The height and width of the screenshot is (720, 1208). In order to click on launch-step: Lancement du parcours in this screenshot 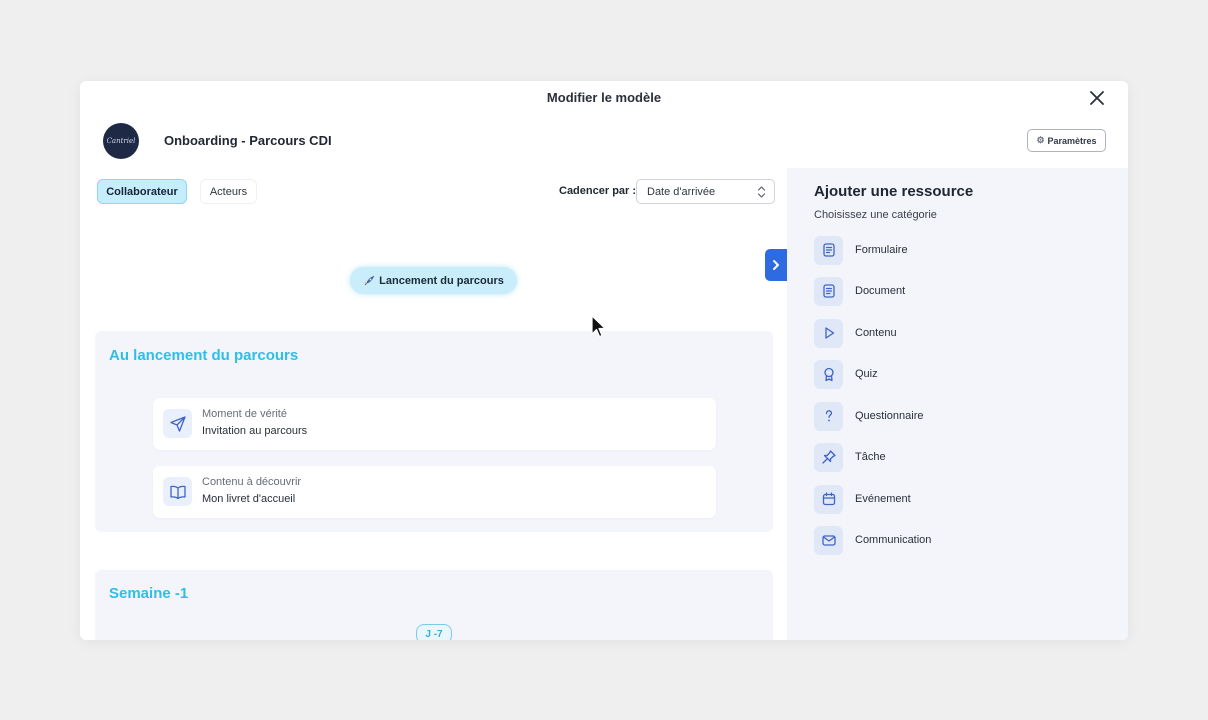, I will do `click(433, 280)`.